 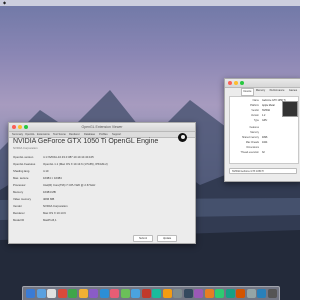 I want to click on tab-support: Support, so click(x=116, y=134).